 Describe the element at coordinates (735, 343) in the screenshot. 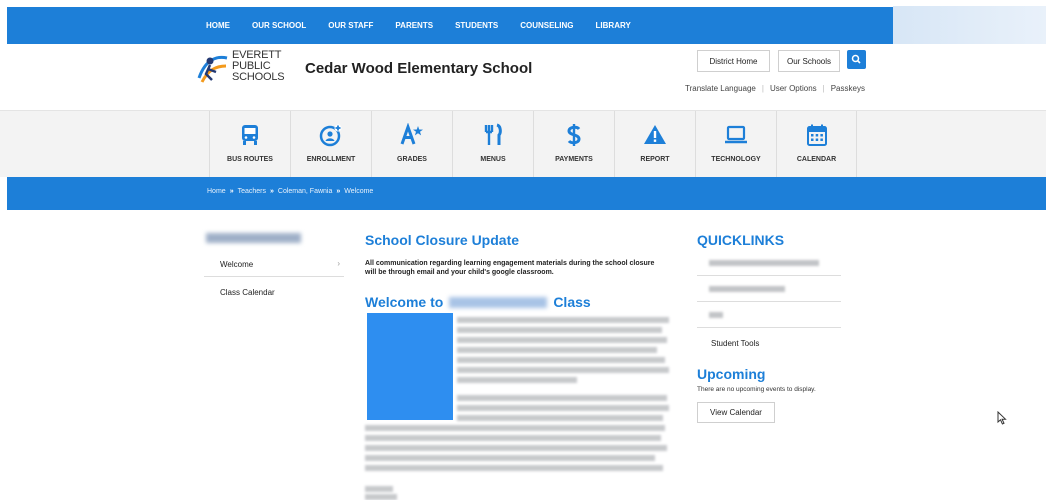

I see `quicklink-label: Student Tools` at that location.